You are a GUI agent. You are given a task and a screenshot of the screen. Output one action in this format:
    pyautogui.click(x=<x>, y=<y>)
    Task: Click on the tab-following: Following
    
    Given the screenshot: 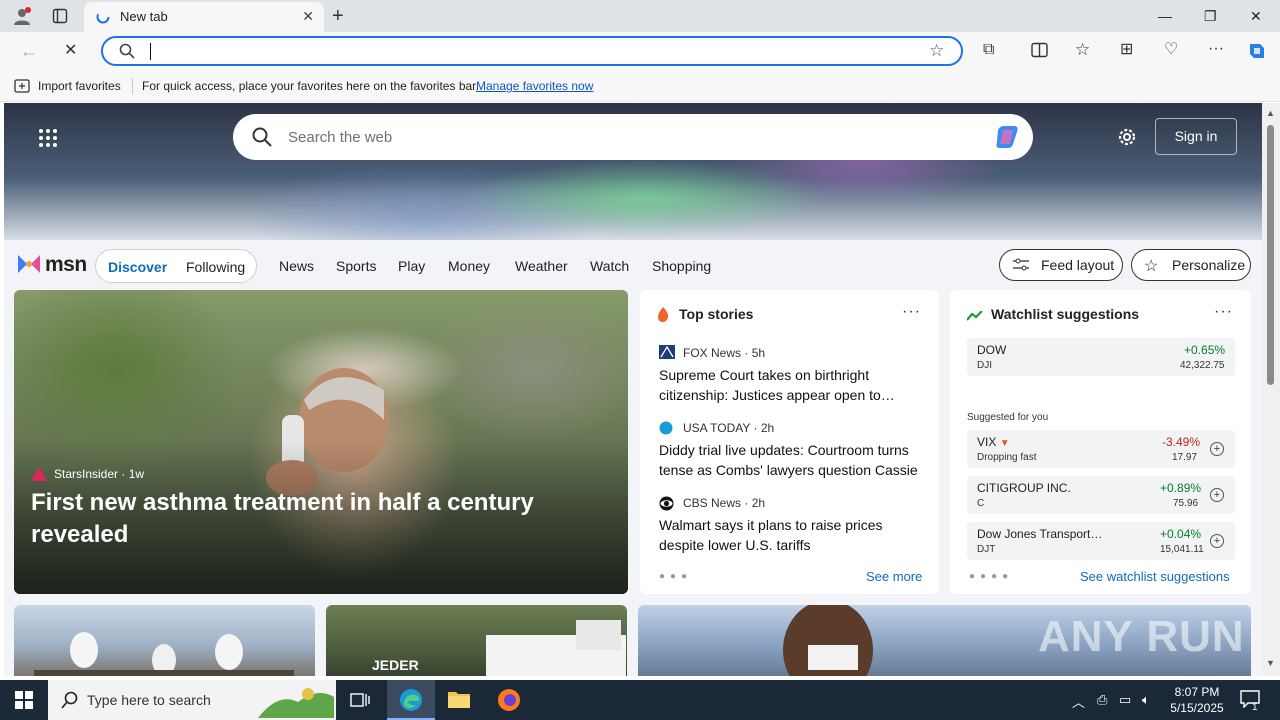 What is the action you would take?
    pyautogui.click(x=215, y=267)
    